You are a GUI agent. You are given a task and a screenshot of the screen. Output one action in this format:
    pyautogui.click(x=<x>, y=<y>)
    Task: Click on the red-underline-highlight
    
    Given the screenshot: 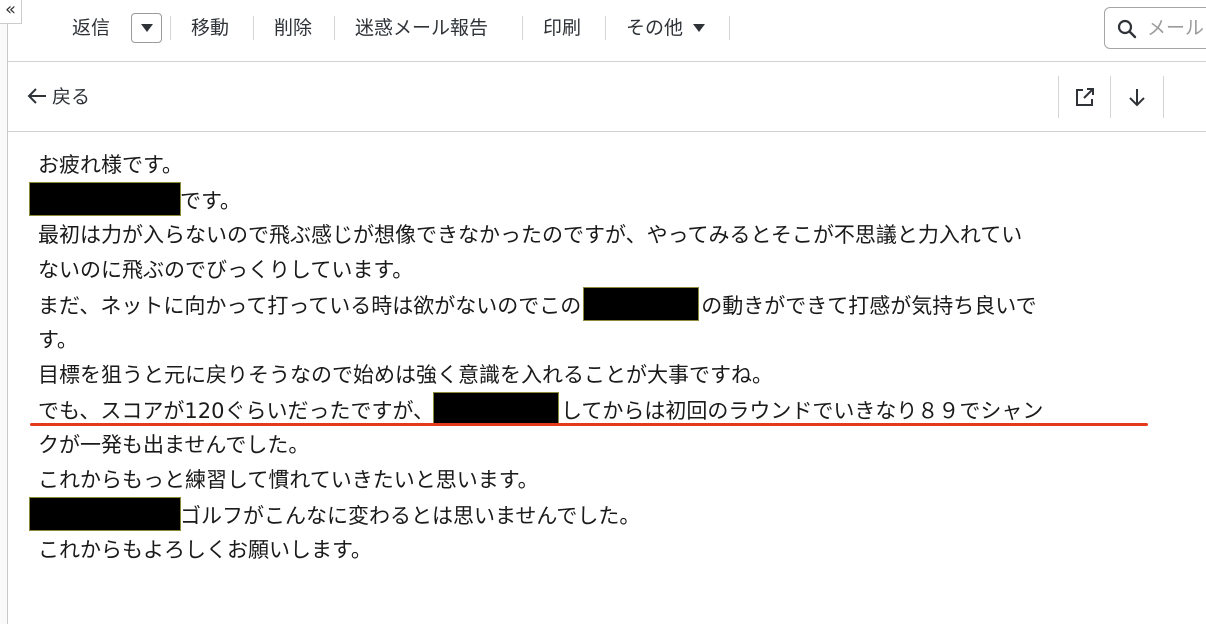 What is the action you would take?
    pyautogui.click(x=589, y=424)
    